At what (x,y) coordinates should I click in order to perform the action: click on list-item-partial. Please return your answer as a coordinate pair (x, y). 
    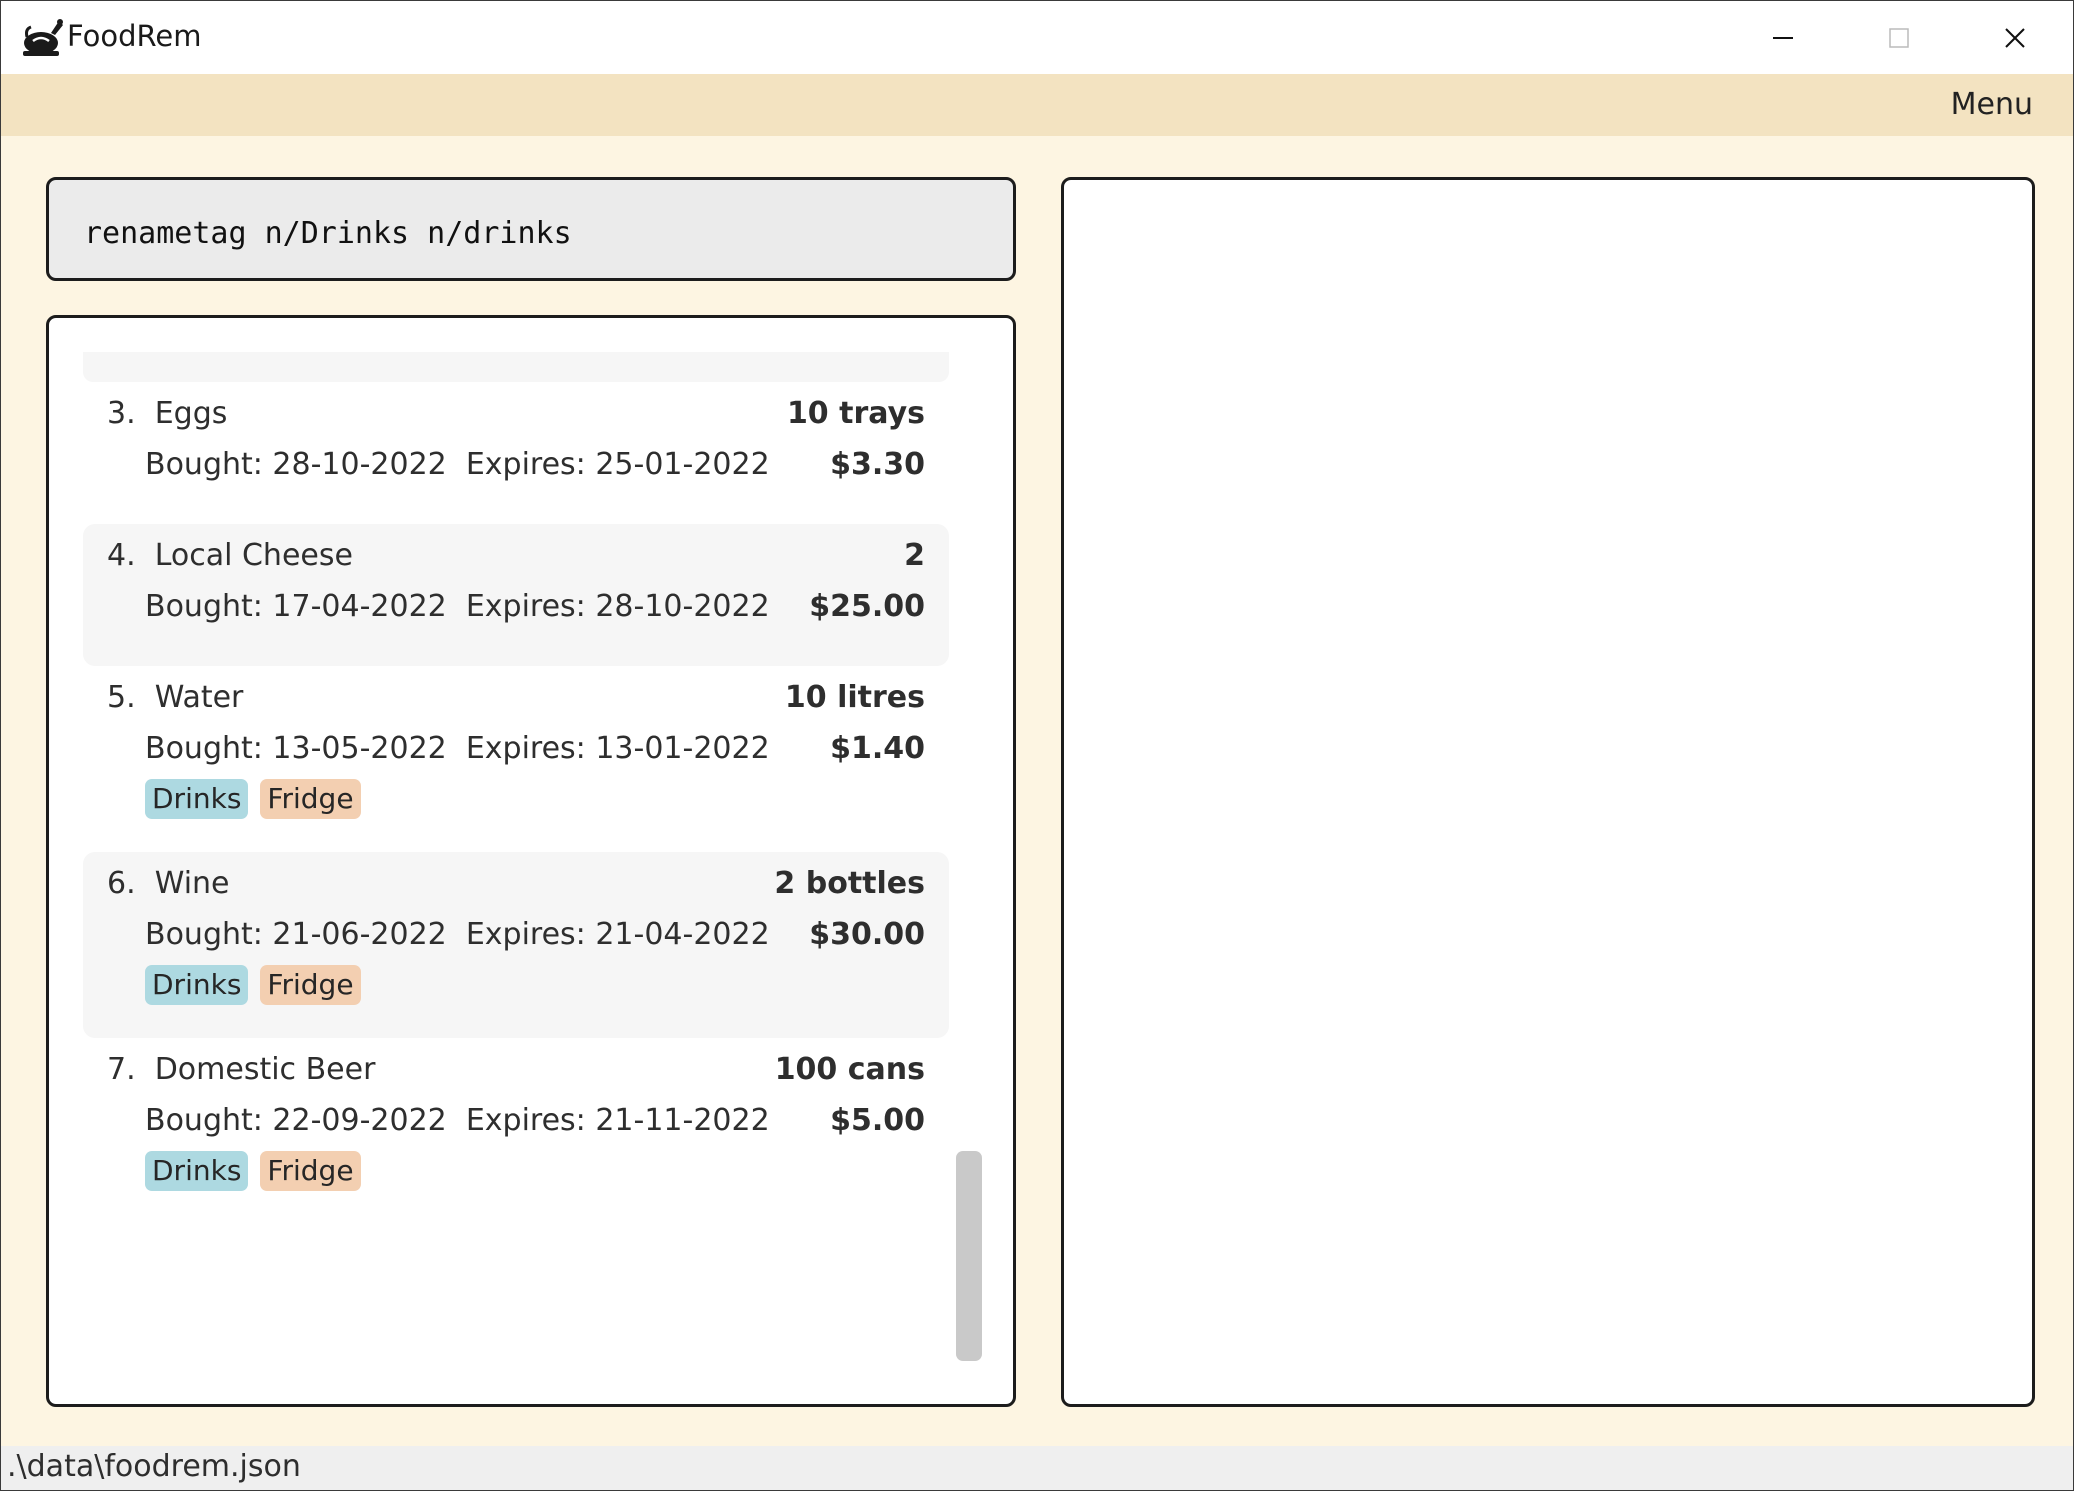
    Looking at the image, I should click on (516, 367).